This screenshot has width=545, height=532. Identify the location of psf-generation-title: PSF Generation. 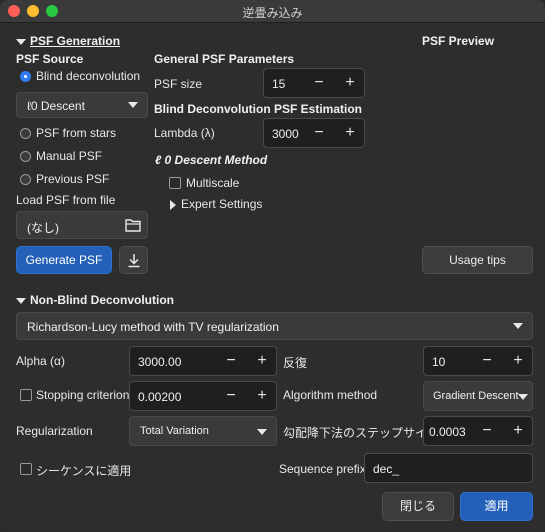
(75, 41).